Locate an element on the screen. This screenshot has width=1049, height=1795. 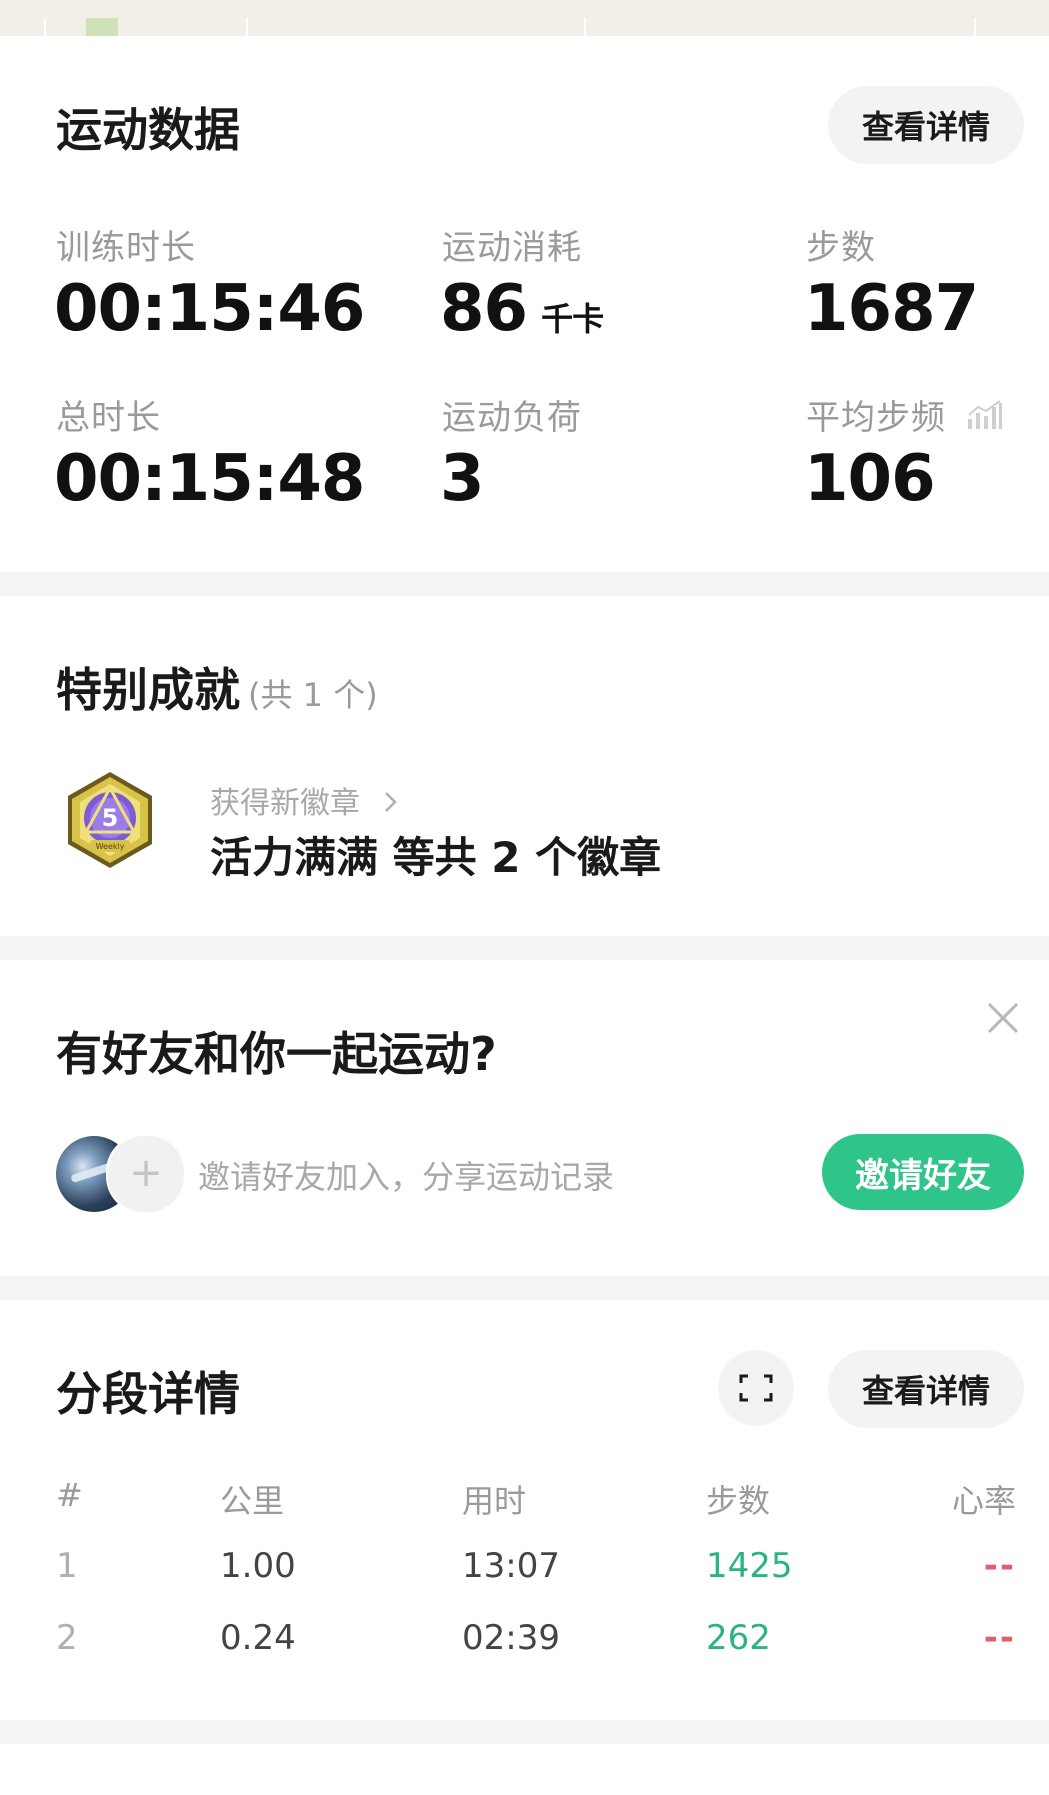
next-card-edge is located at coordinates (524, 1769).